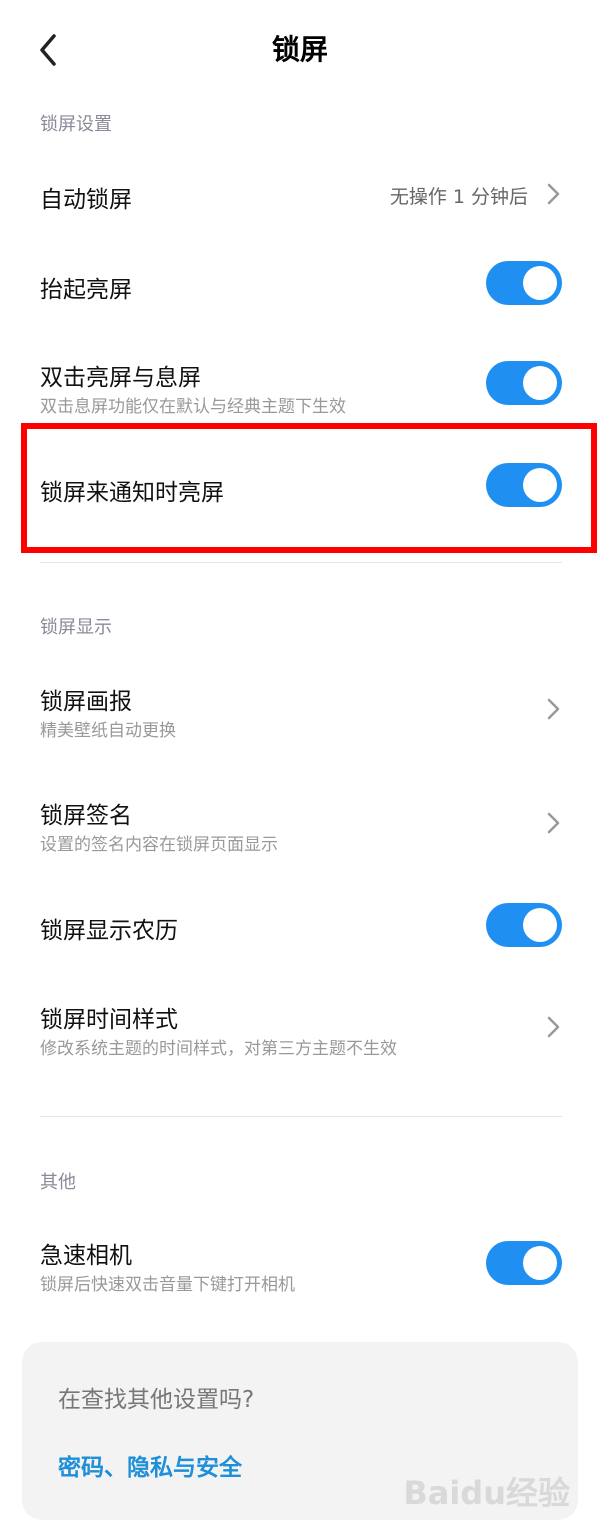 Image resolution: width=600 pixels, height=1537 pixels. I want to click on notify-wake-toggle, so click(524, 485).